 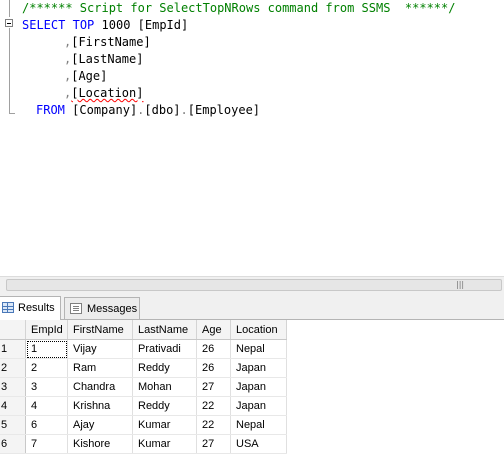 What do you see at coordinates (105, 25) in the screenshot?
I see `code-select-line: SELECT TOP 1000 [EmpId]` at bounding box center [105, 25].